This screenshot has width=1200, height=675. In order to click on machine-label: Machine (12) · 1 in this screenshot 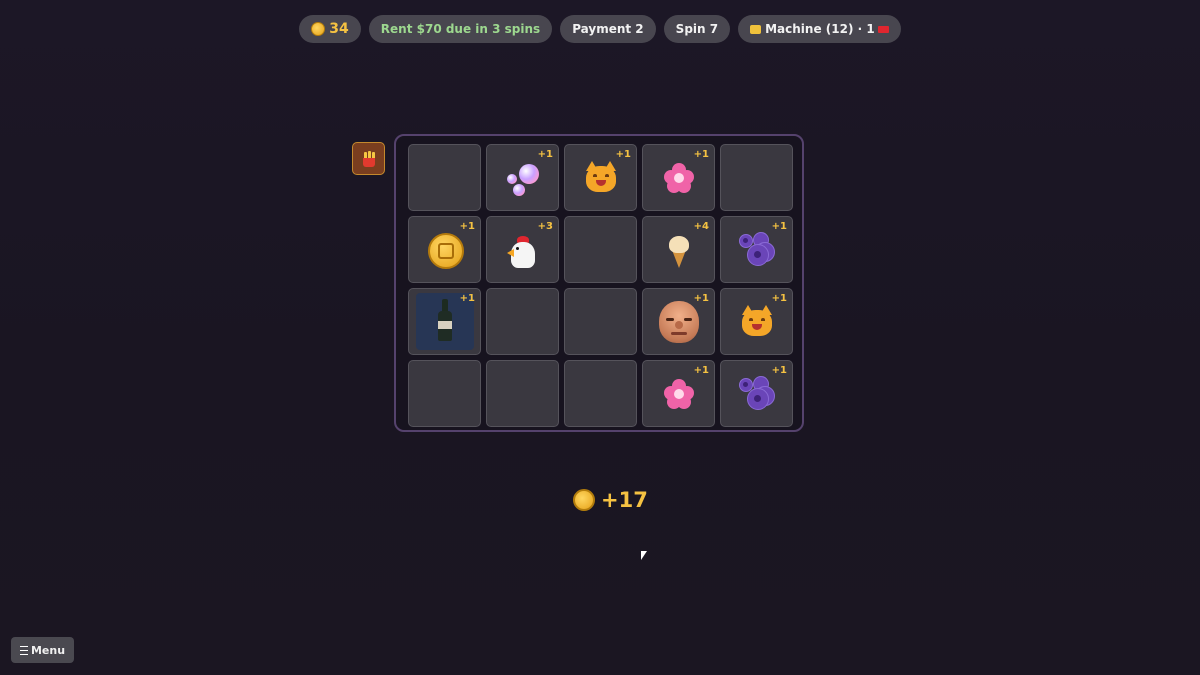, I will do `click(820, 29)`.